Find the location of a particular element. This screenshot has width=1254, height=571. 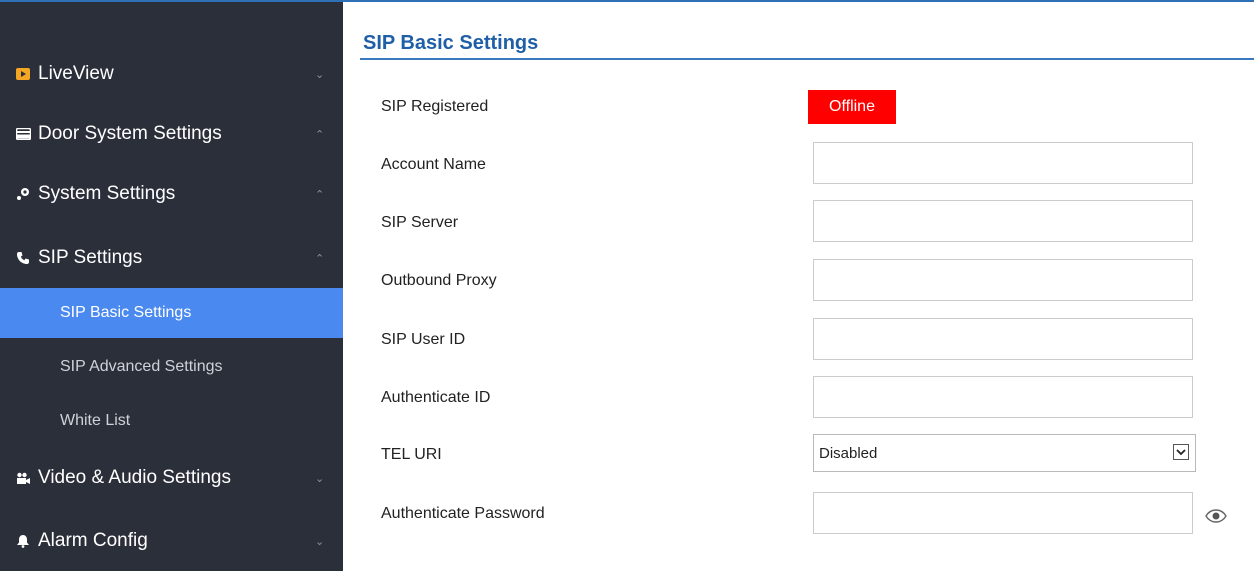

status-badge: Offline is located at coordinates (852, 107).